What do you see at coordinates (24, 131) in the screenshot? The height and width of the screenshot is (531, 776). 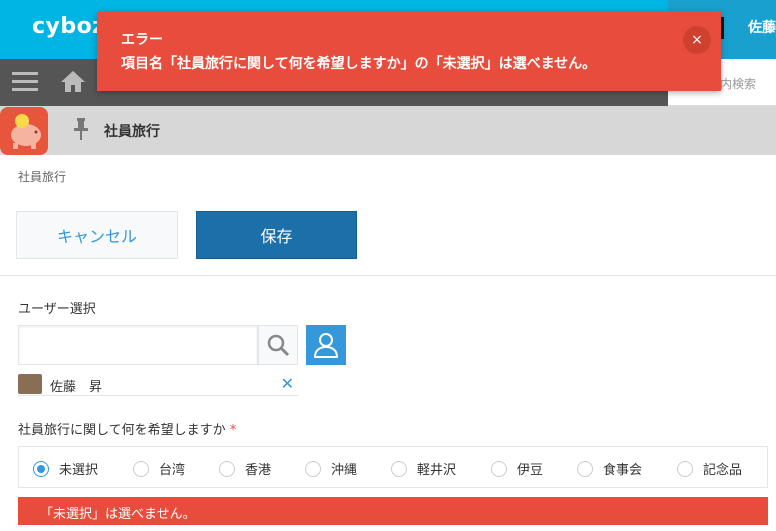 I see `piggy-bank-app-icon` at bounding box center [24, 131].